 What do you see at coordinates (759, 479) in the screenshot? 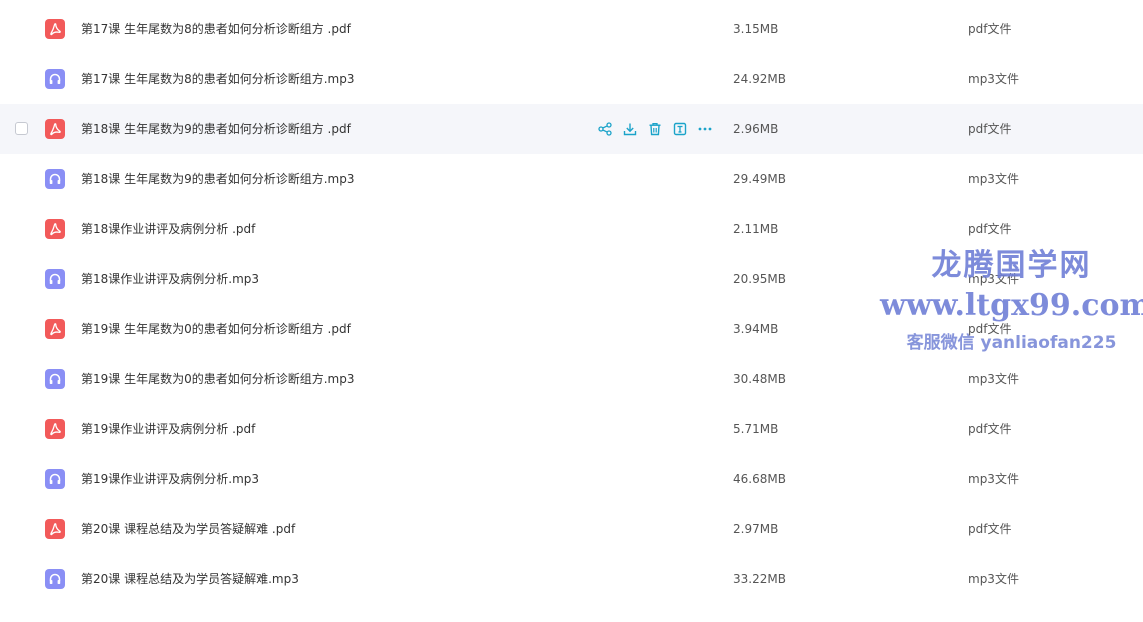
I see `file-size: 46.68MB` at bounding box center [759, 479].